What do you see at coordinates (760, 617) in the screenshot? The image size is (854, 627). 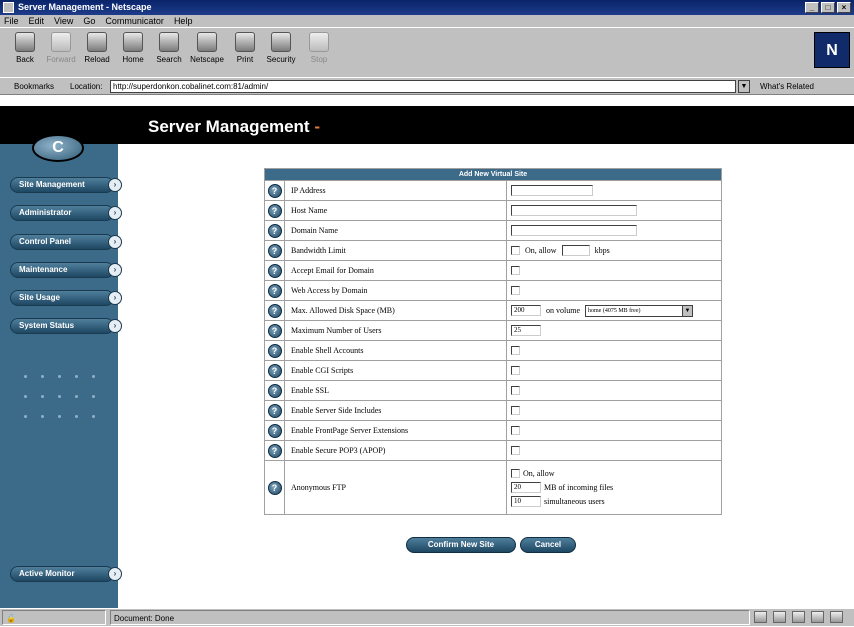 I see `navigator-icon` at bounding box center [760, 617].